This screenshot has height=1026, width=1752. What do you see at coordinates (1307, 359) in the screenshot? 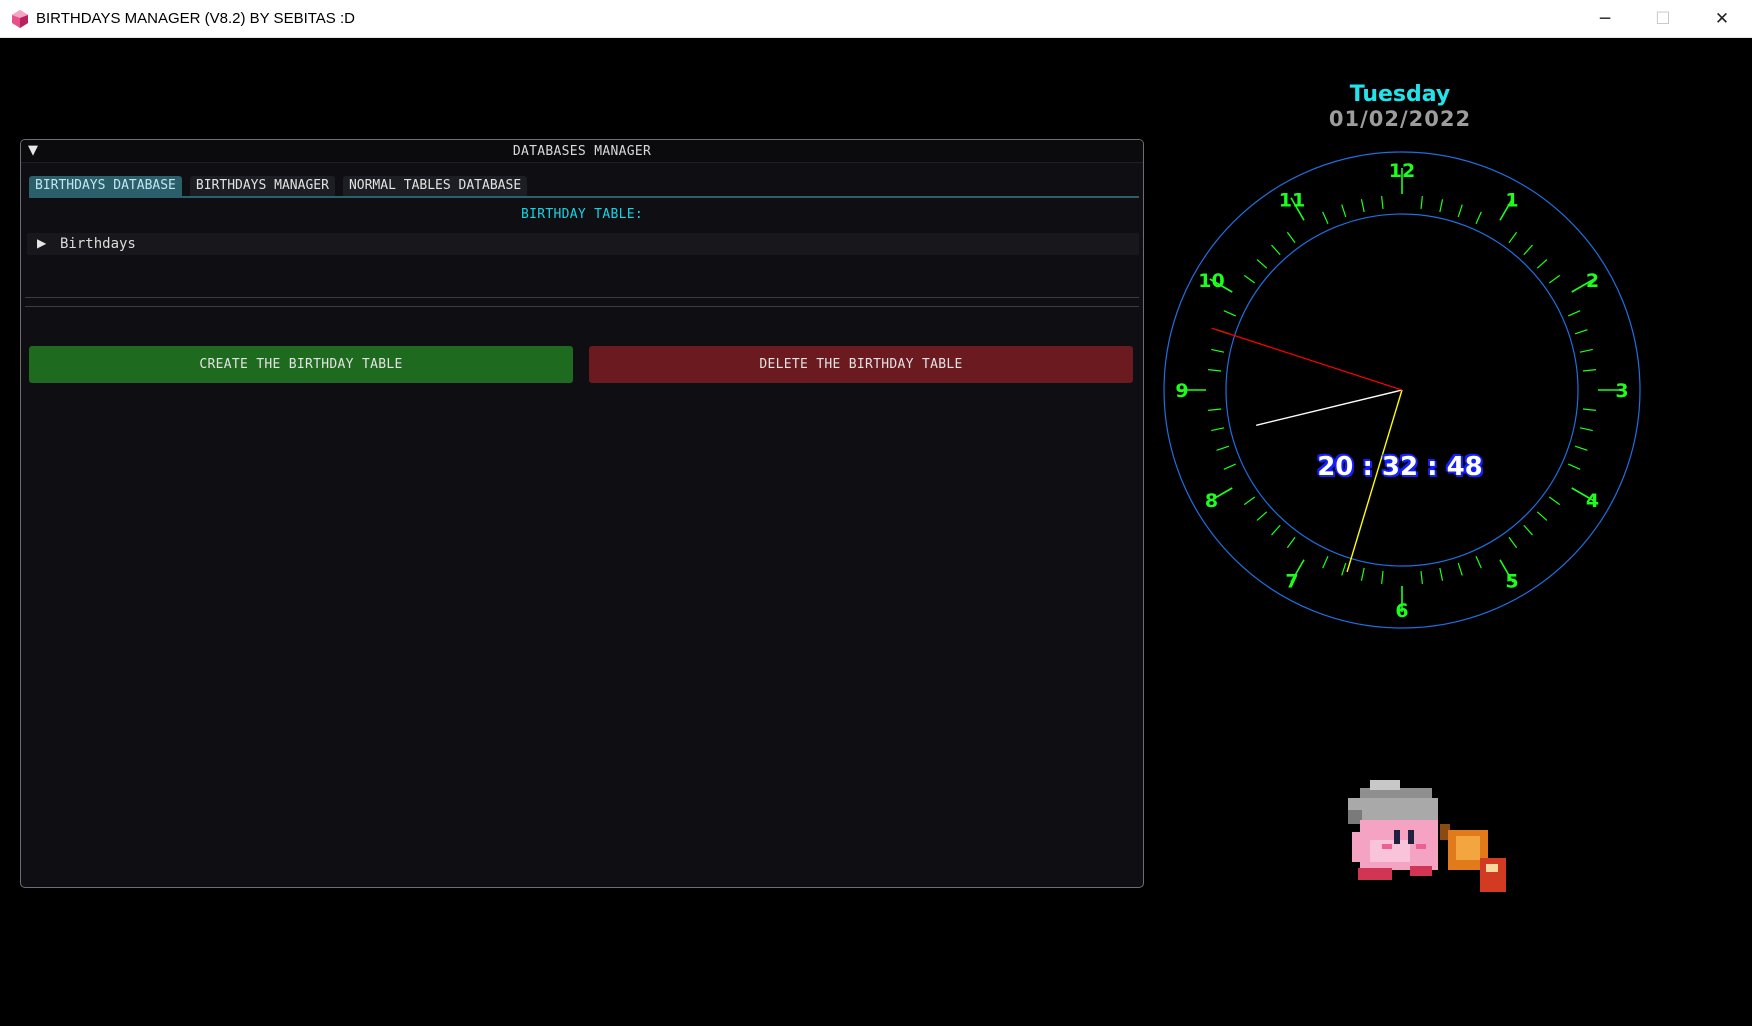
I see `second-hand` at bounding box center [1307, 359].